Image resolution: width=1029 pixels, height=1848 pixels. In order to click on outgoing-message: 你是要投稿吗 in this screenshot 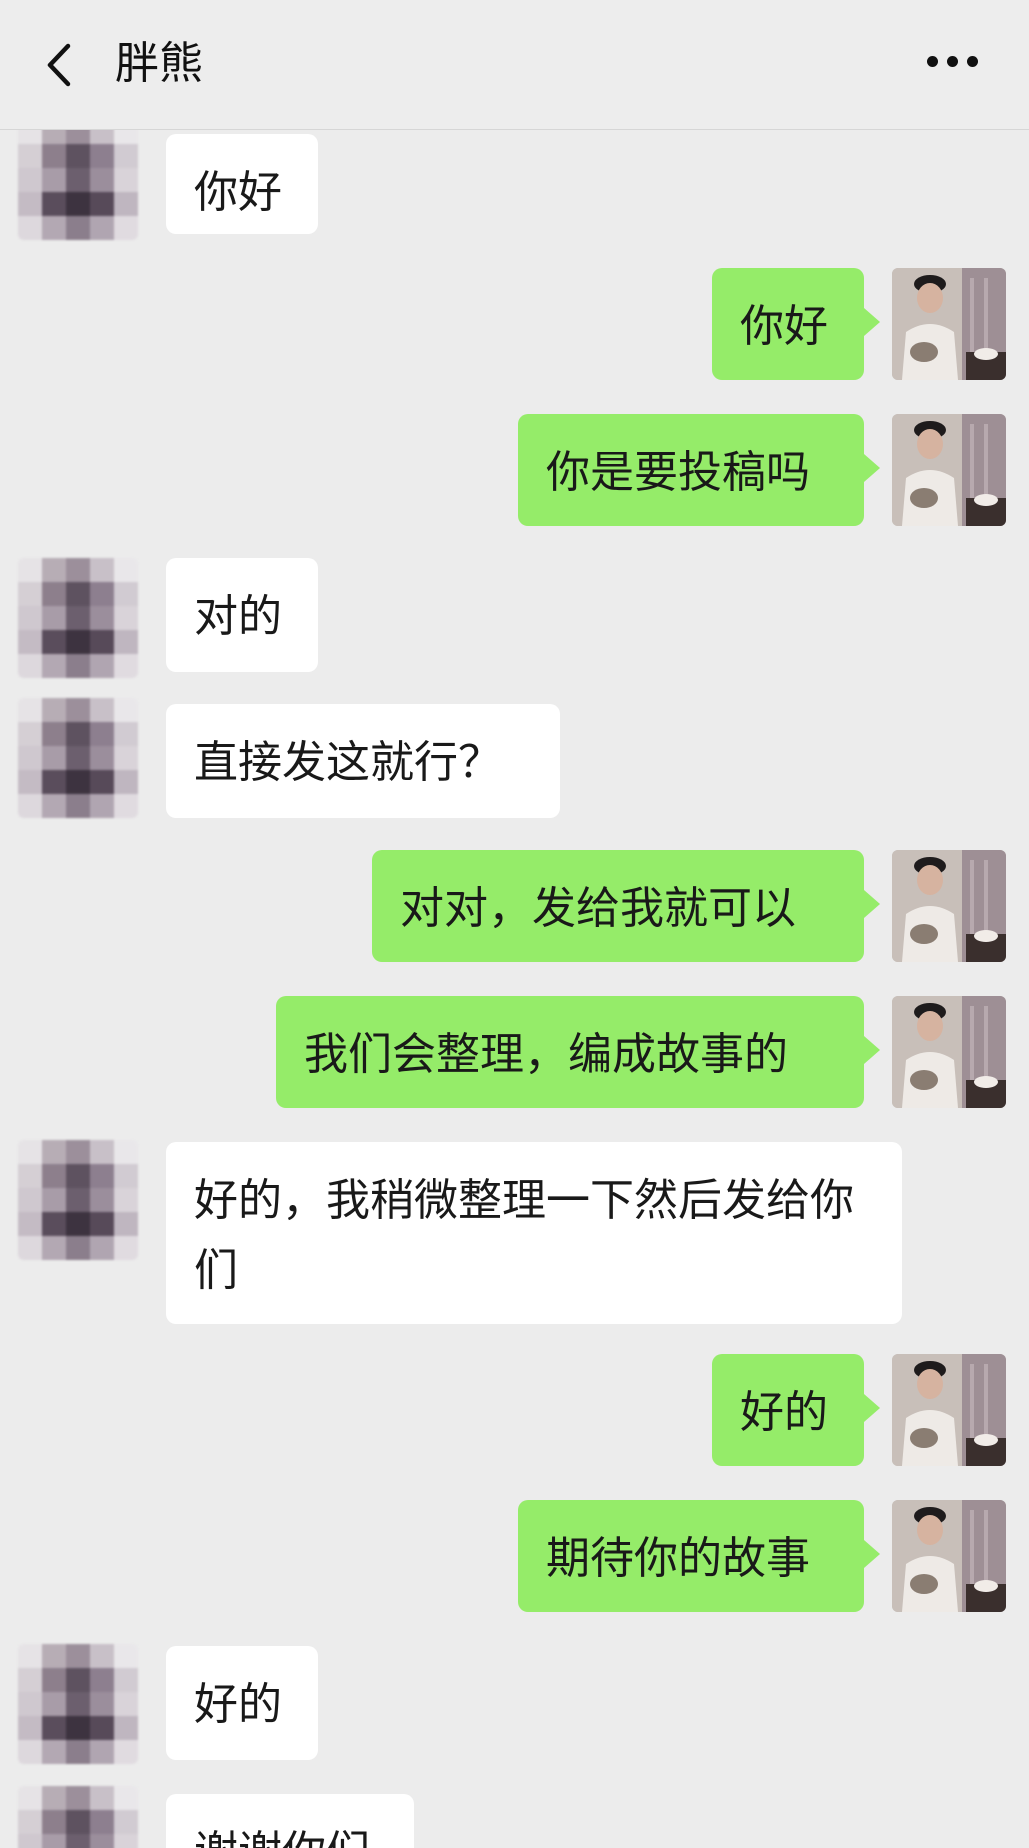, I will do `click(699, 470)`.